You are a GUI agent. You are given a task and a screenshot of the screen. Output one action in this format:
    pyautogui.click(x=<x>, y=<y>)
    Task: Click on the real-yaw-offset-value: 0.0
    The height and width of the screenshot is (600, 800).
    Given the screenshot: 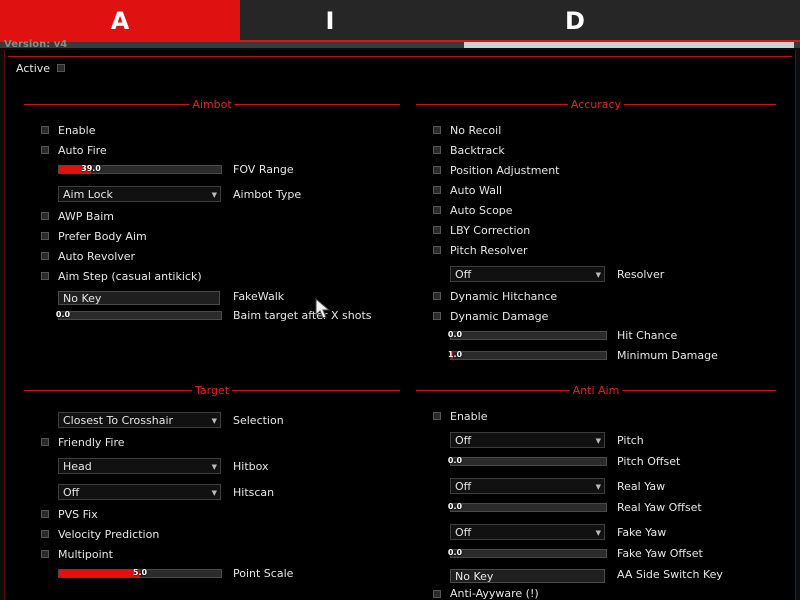 What is the action you would take?
    pyautogui.click(x=455, y=506)
    